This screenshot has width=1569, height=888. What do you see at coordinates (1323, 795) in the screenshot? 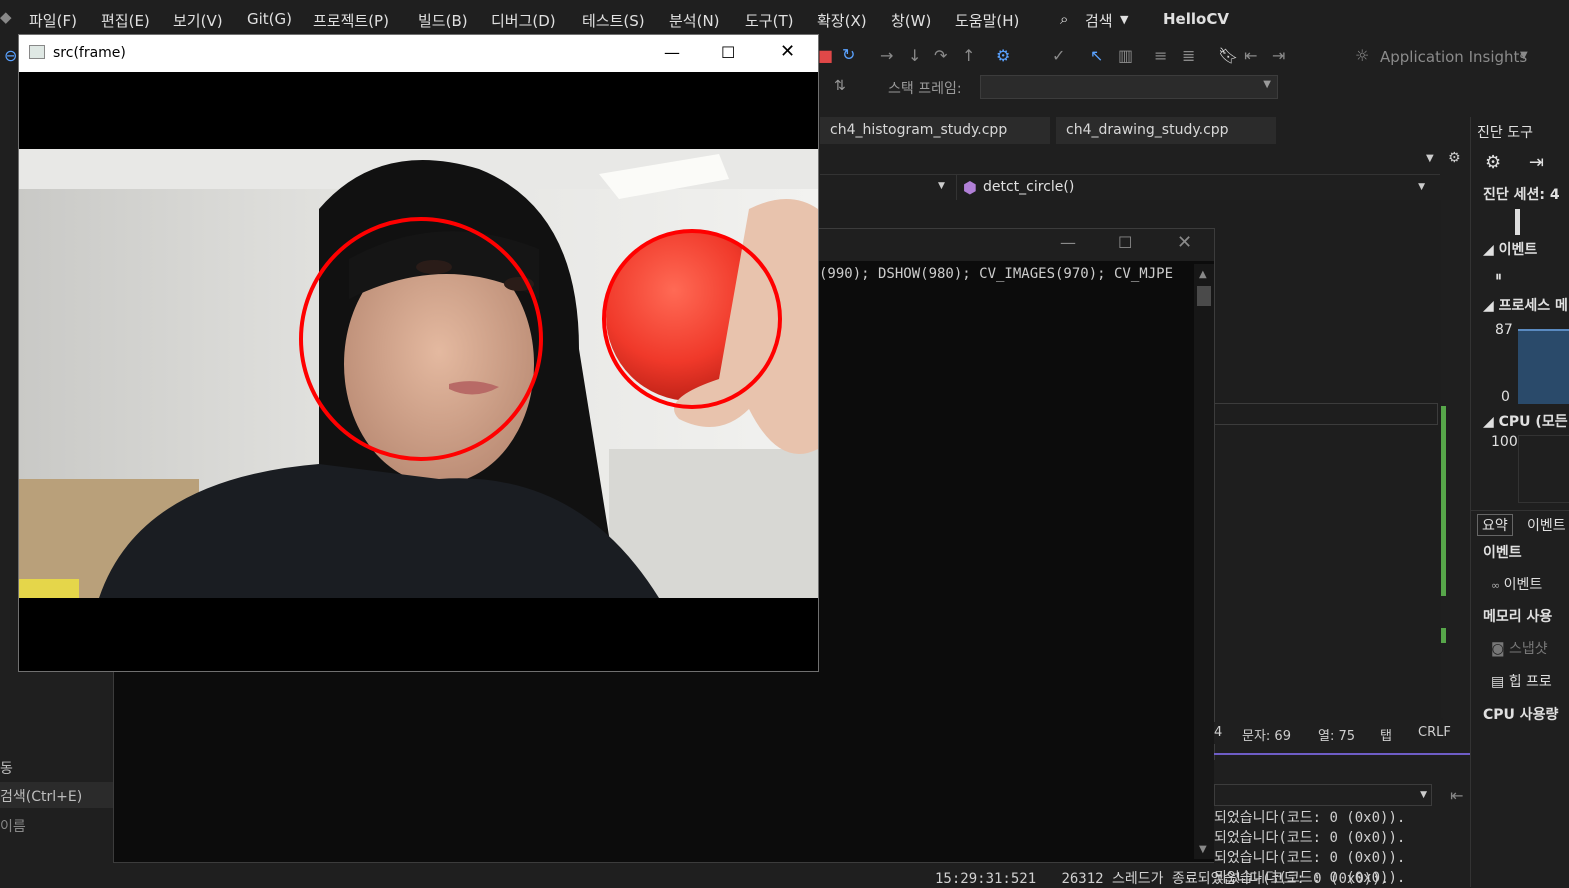
I see `output-source-dropdown: ▼` at bounding box center [1323, 795].